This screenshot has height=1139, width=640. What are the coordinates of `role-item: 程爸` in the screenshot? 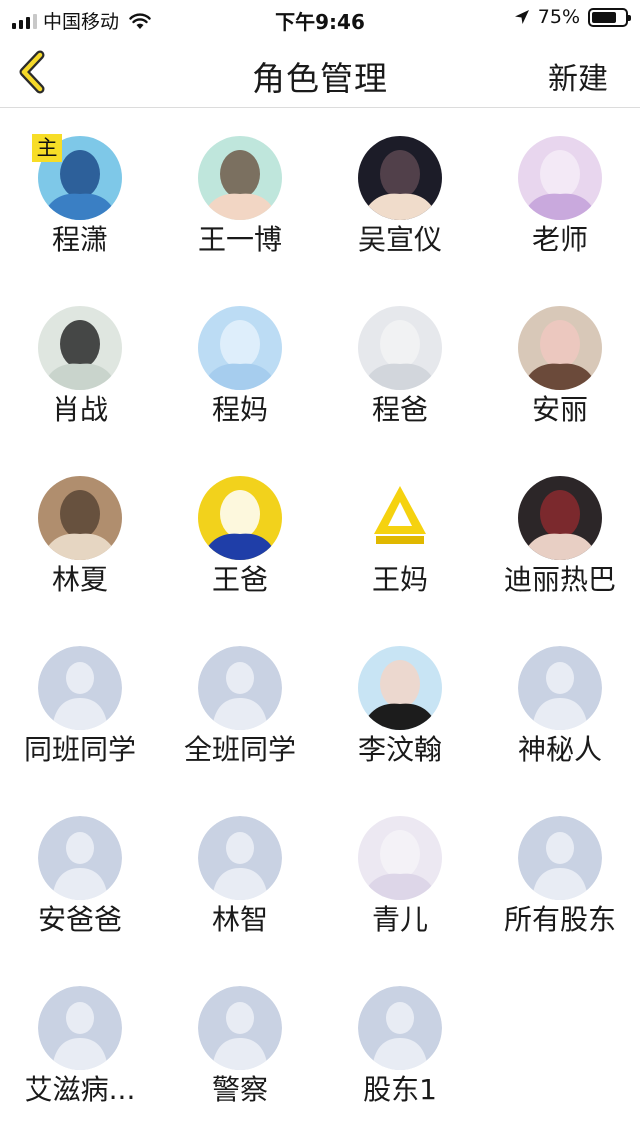 It's located at (400, 363).